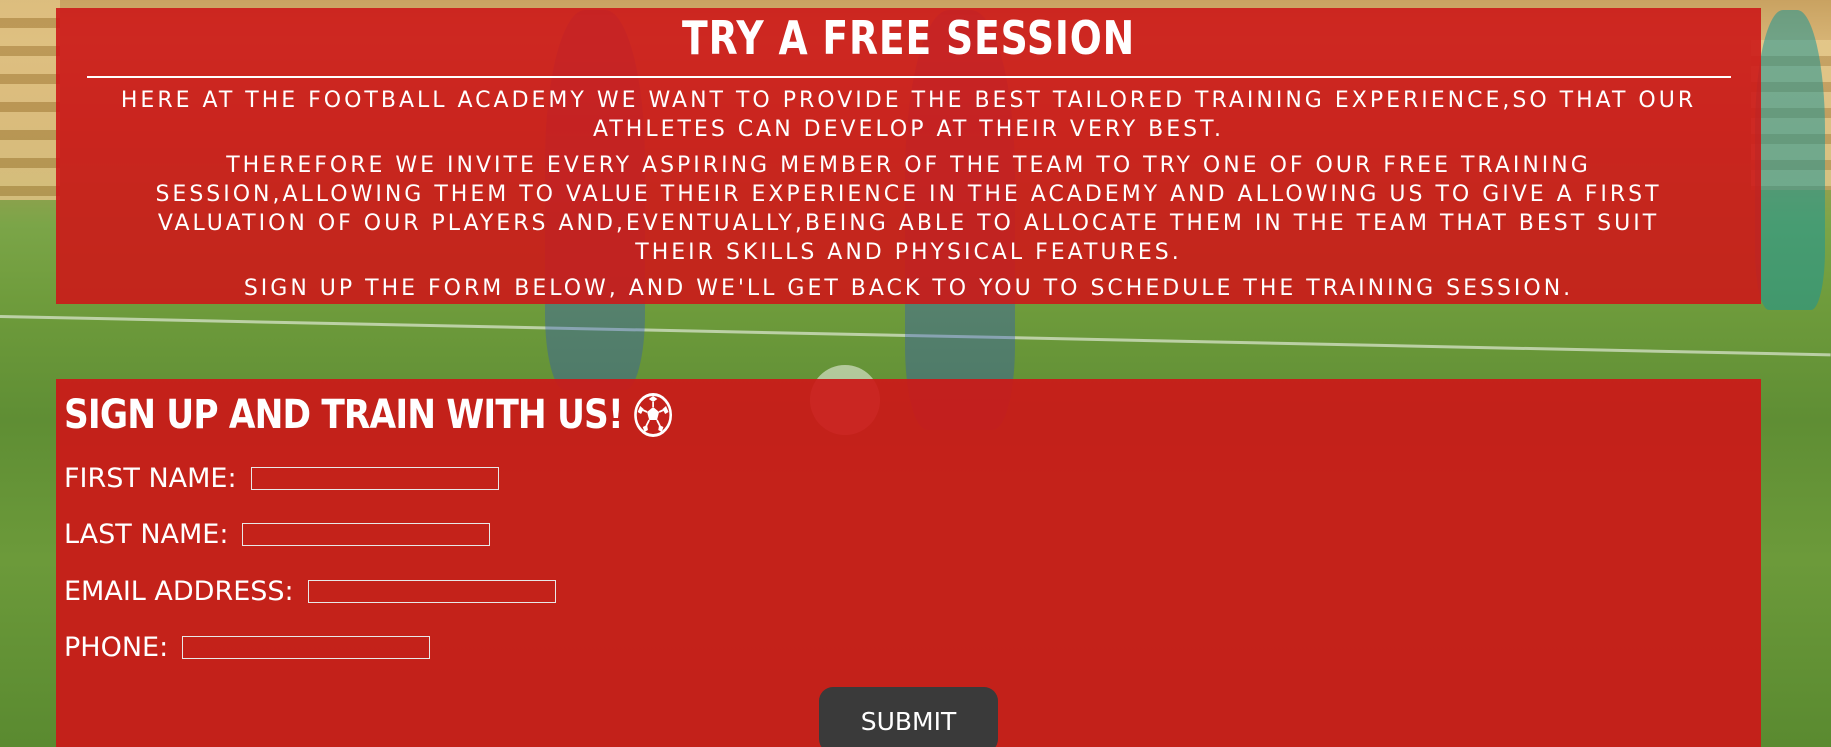  I want to click on phone-field, so click(306, 647).